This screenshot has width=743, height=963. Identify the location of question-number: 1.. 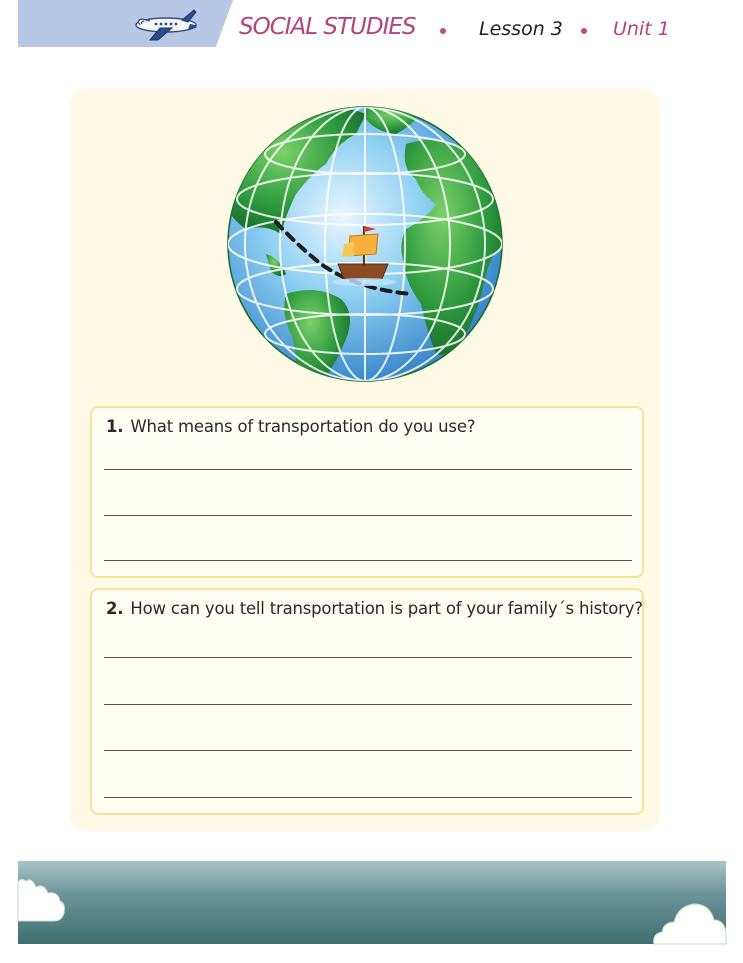
(115, 426).